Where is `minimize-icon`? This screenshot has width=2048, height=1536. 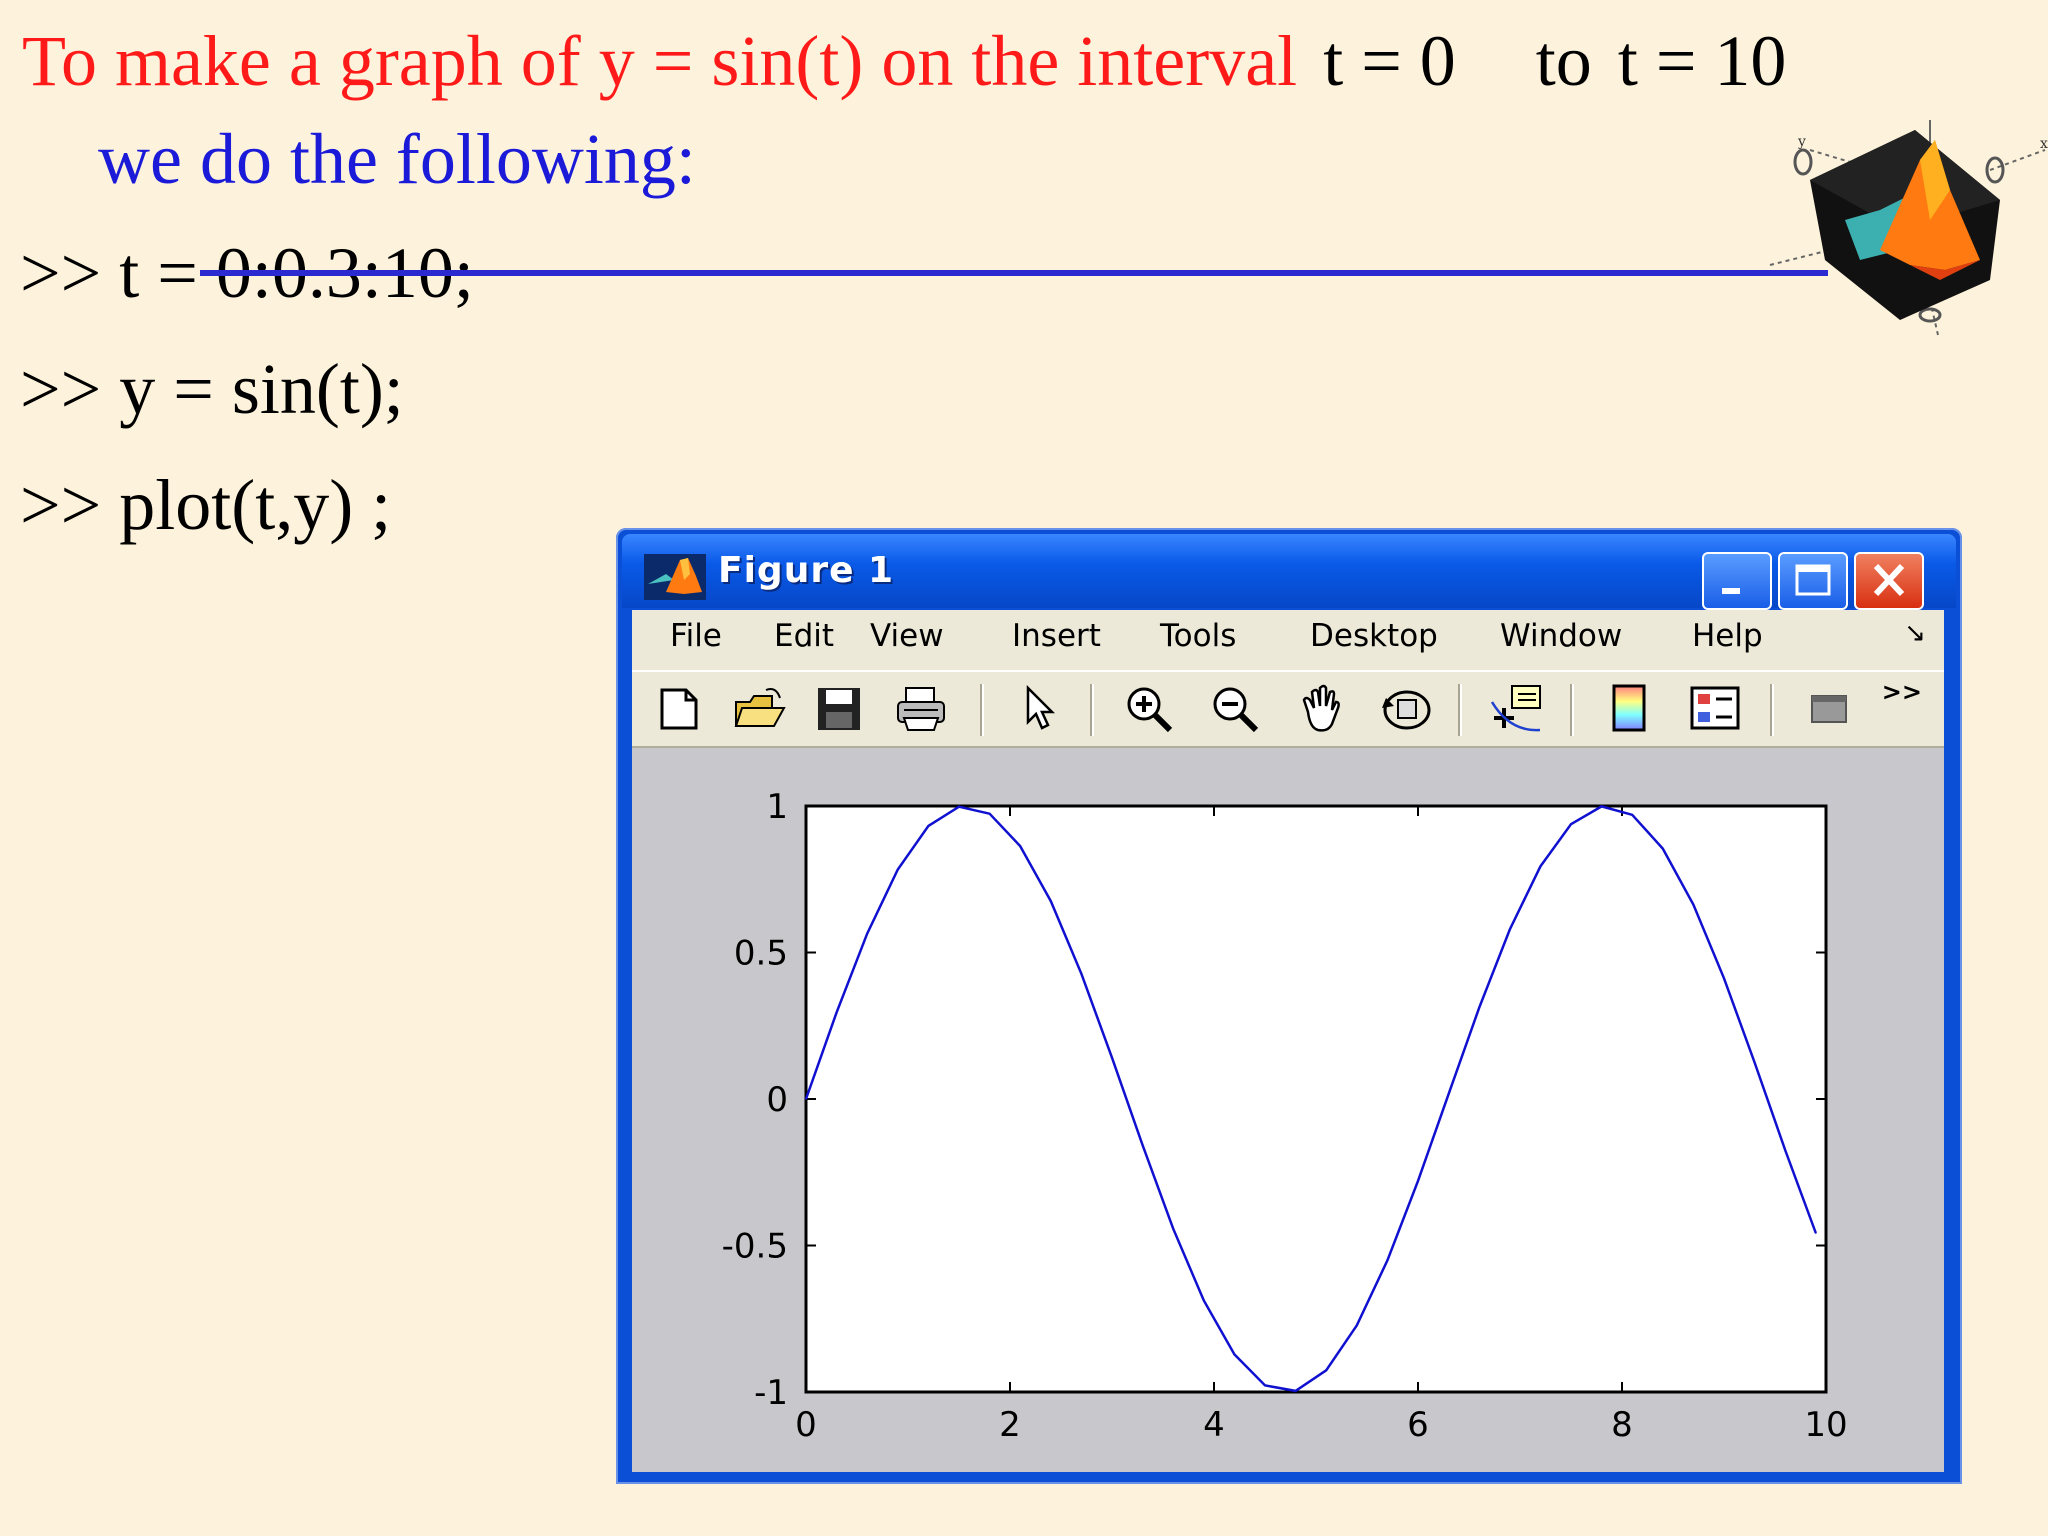 minimize-icon is located at coordinates (1731, 591).